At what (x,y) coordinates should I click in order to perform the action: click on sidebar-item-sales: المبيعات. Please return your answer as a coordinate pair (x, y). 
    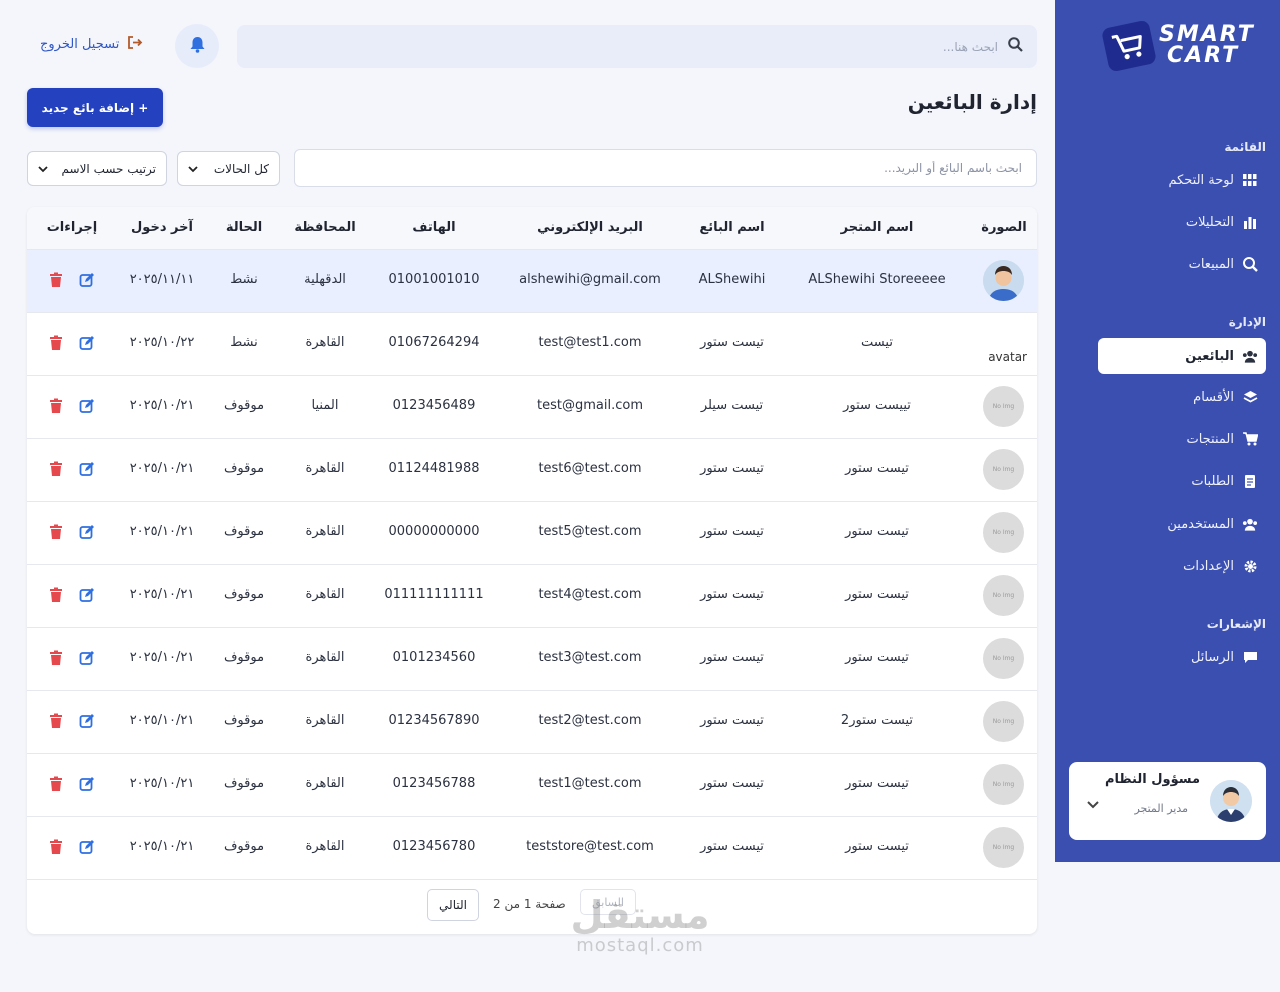
    Looking at the image, I should click on (1182, 264).